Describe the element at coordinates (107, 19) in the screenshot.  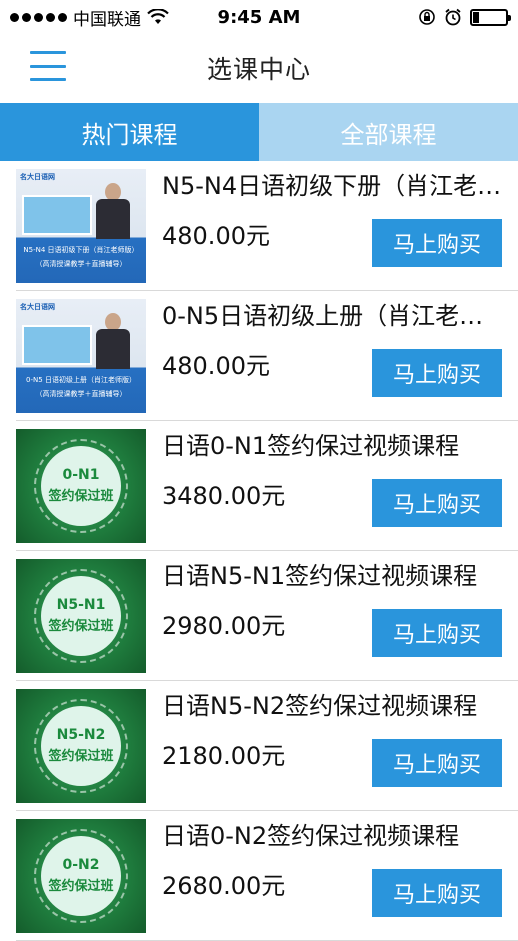
I see `carrier-name: 中国联通` at that location.